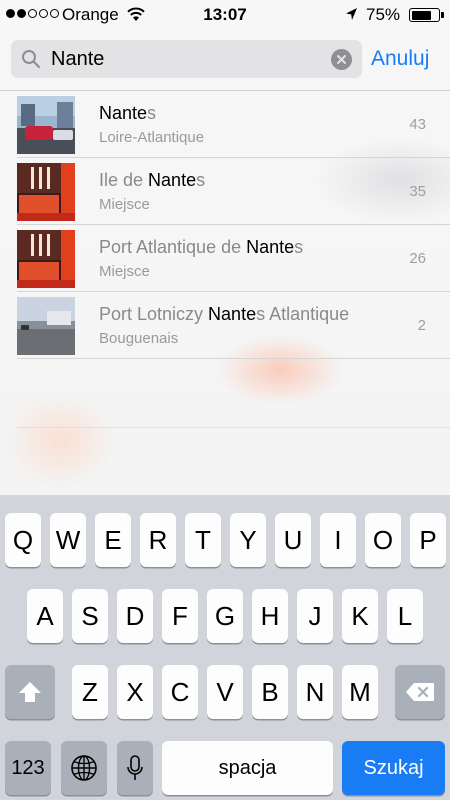 The width and height of the screenshot is (450, 800). Describe the element at coordinates (417, 258) in the screenshot. I see `result-count: 26` at that location.